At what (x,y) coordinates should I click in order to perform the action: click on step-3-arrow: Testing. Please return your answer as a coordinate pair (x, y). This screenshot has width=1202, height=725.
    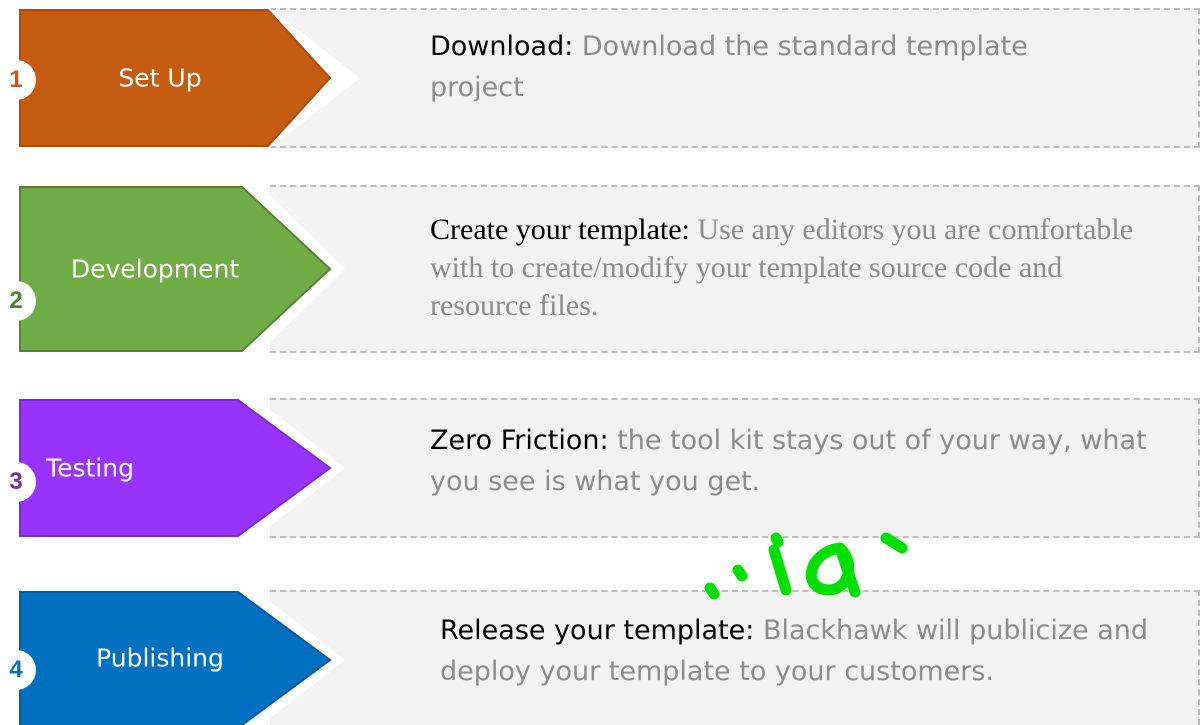
    Looking at the image, I should click on (180, 468).